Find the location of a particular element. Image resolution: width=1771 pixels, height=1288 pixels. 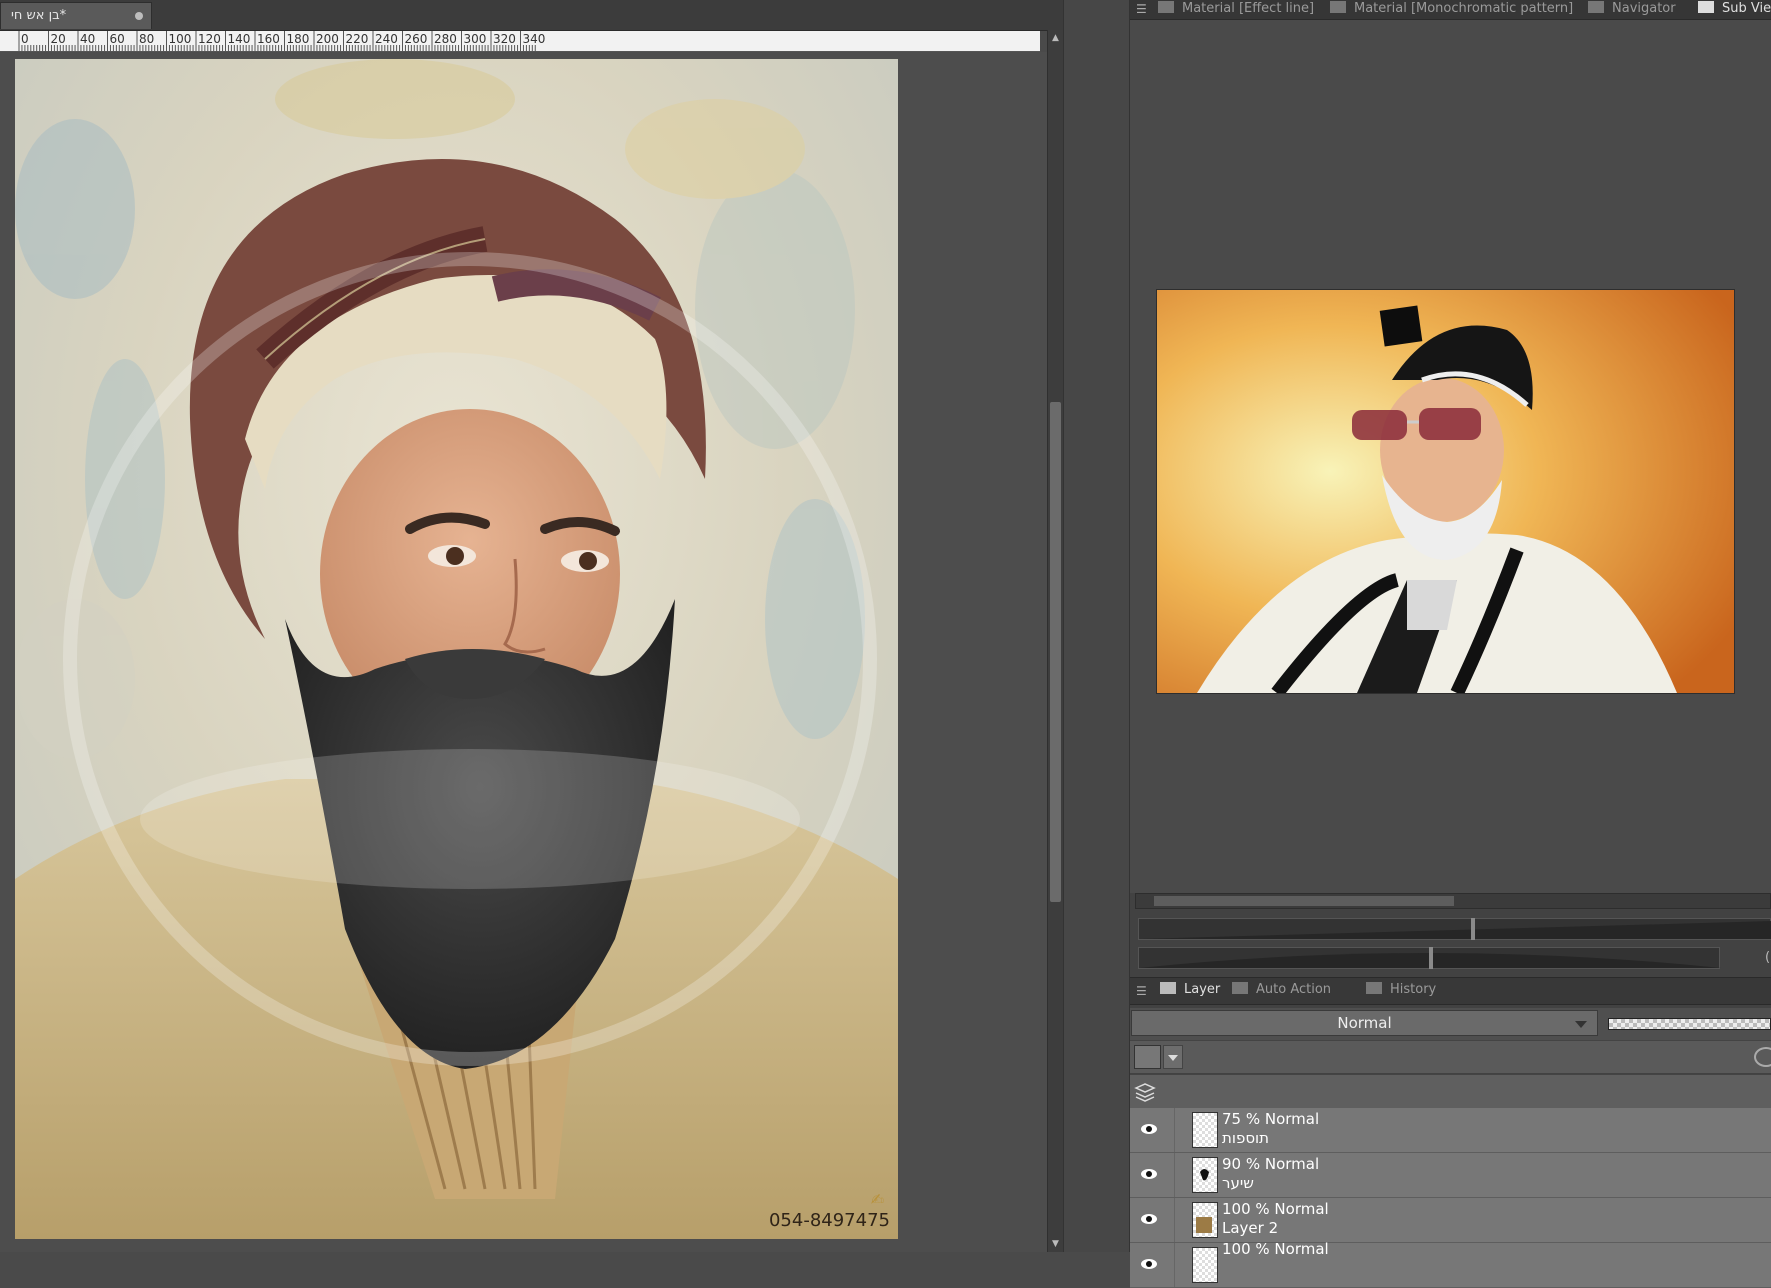

tab-label: Navigator is located at coordinates (1644, 8).